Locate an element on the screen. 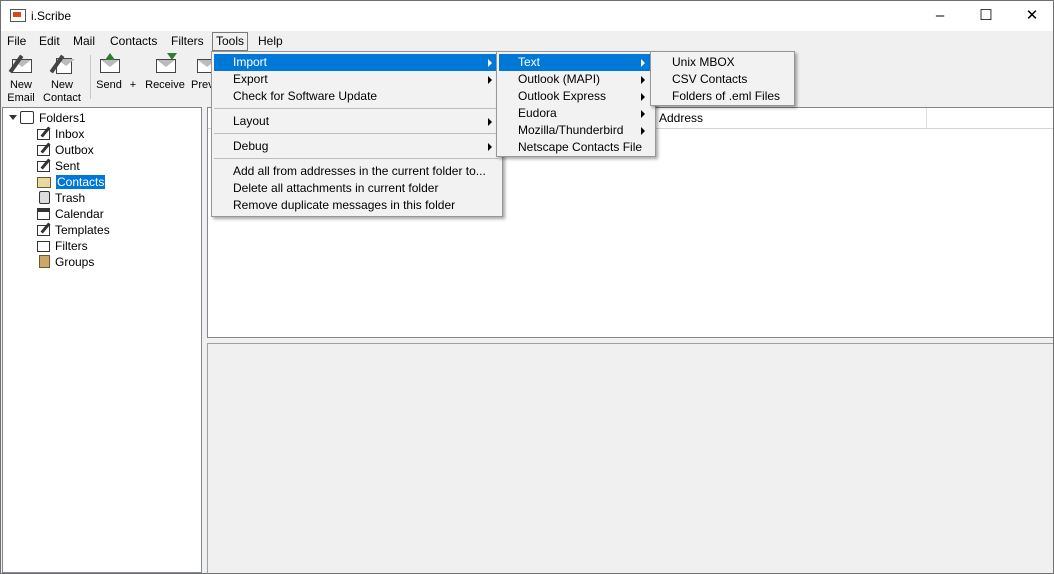  close-button: ✕ is located at coordinates (1031, 16).